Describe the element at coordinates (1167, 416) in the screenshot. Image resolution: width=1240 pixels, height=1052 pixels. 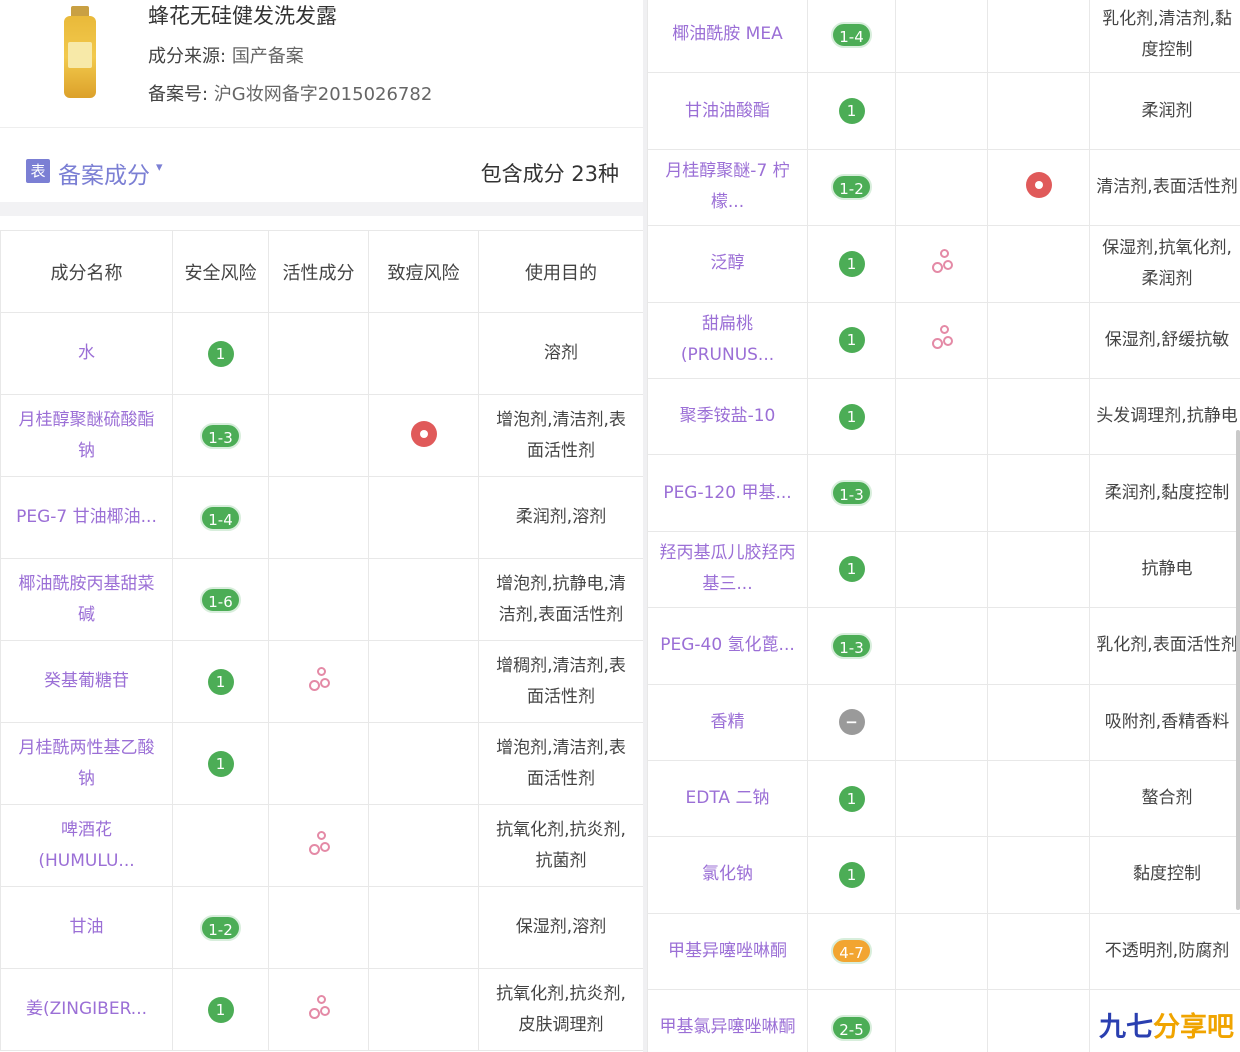
I see `purpose-text: 头发调理剂,抗静电` at that location.